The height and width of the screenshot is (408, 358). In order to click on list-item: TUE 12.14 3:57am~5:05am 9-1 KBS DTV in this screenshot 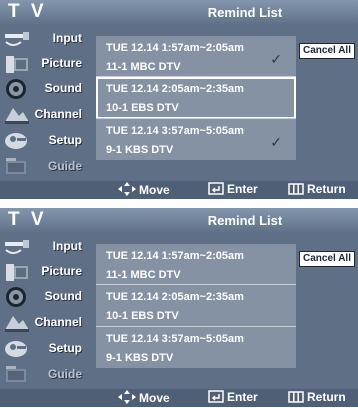, I will do `click(196, 348)`.